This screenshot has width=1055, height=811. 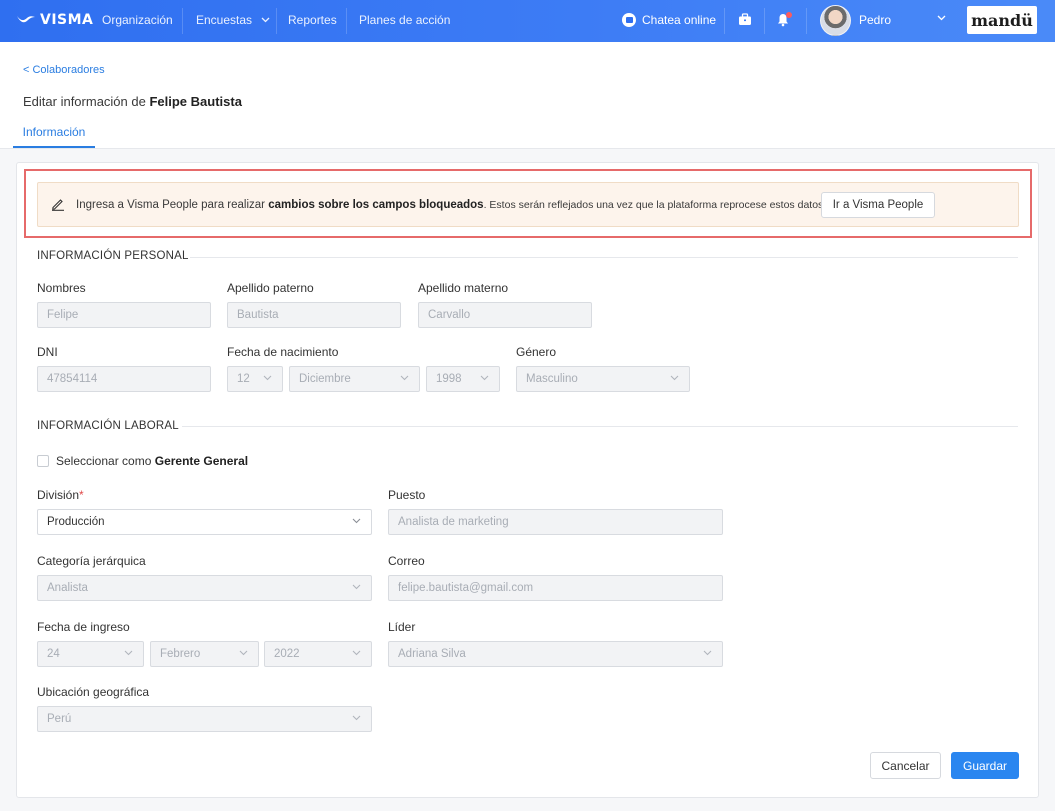 I want to click on division-label-text: División, so click(x=58, y=495).